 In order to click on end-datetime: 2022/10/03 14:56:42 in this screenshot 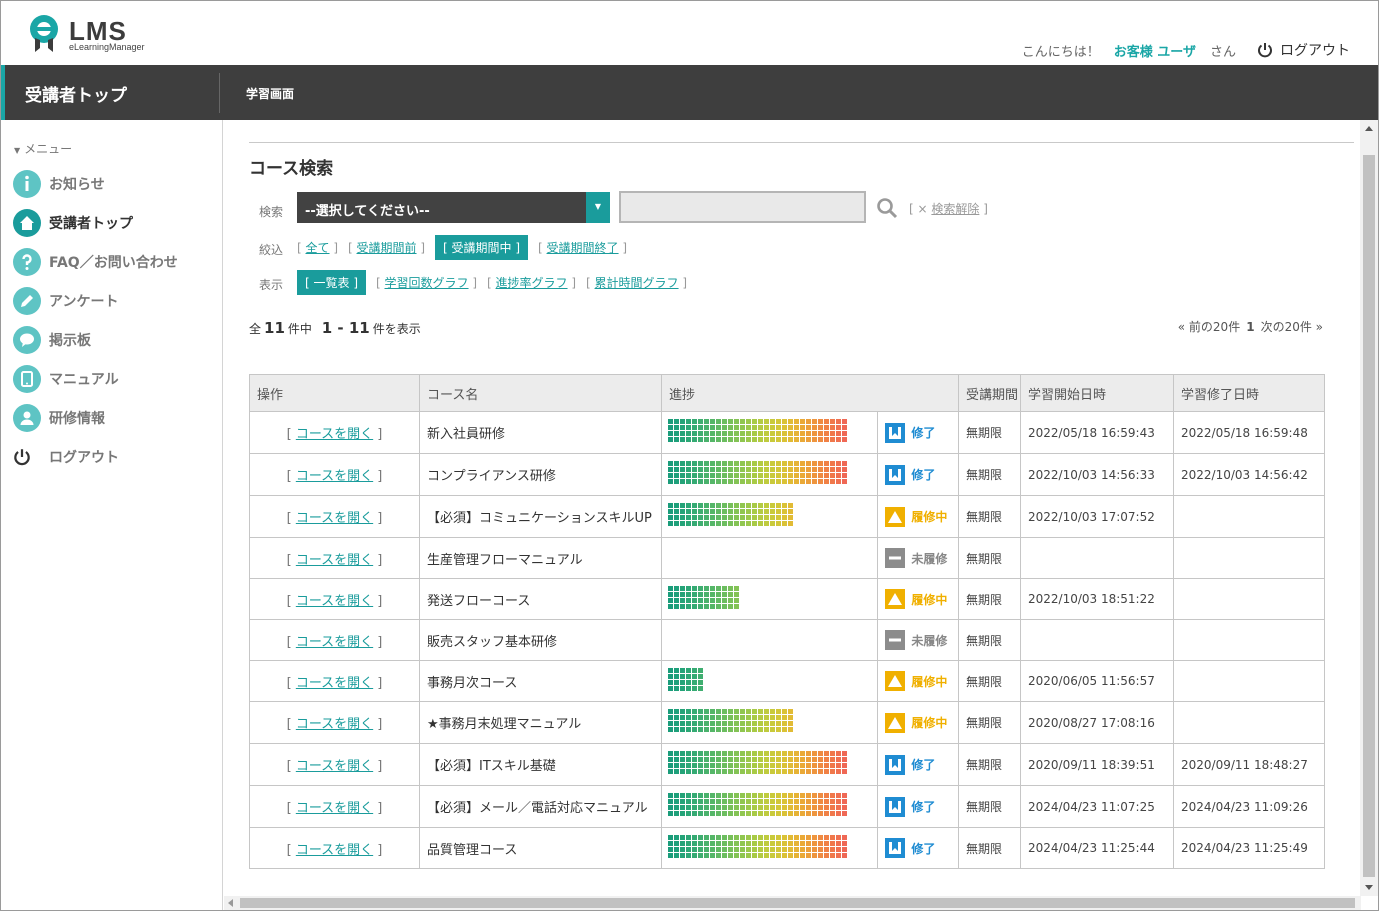, I will do `click(1249, 474)`.